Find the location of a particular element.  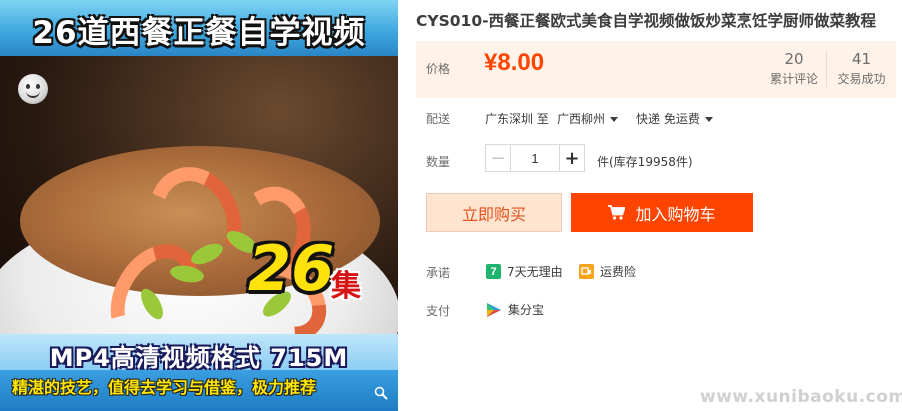

image-top-banner: 26道西餐正餐自学视频 is located at coordinates (199, 28).